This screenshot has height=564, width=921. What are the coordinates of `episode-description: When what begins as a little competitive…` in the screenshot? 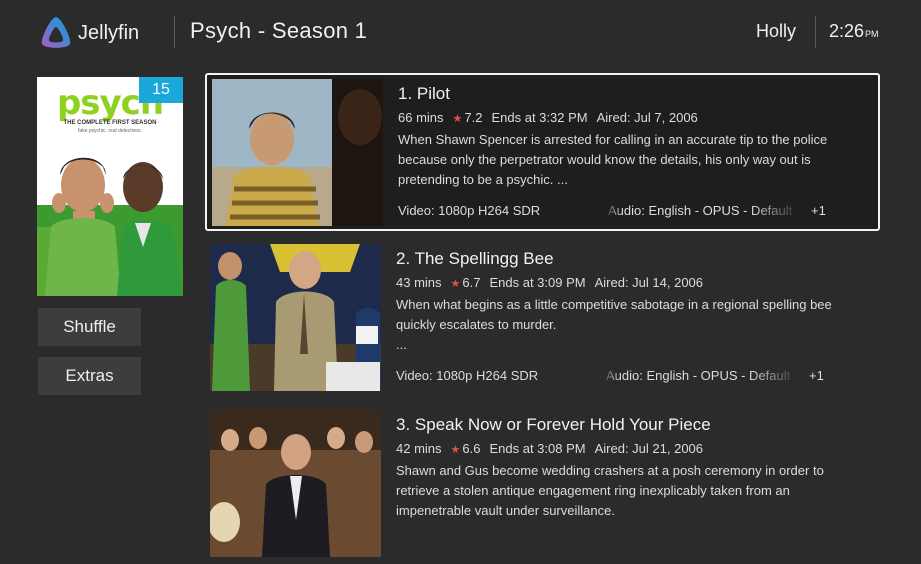 It's located at (614, 324).